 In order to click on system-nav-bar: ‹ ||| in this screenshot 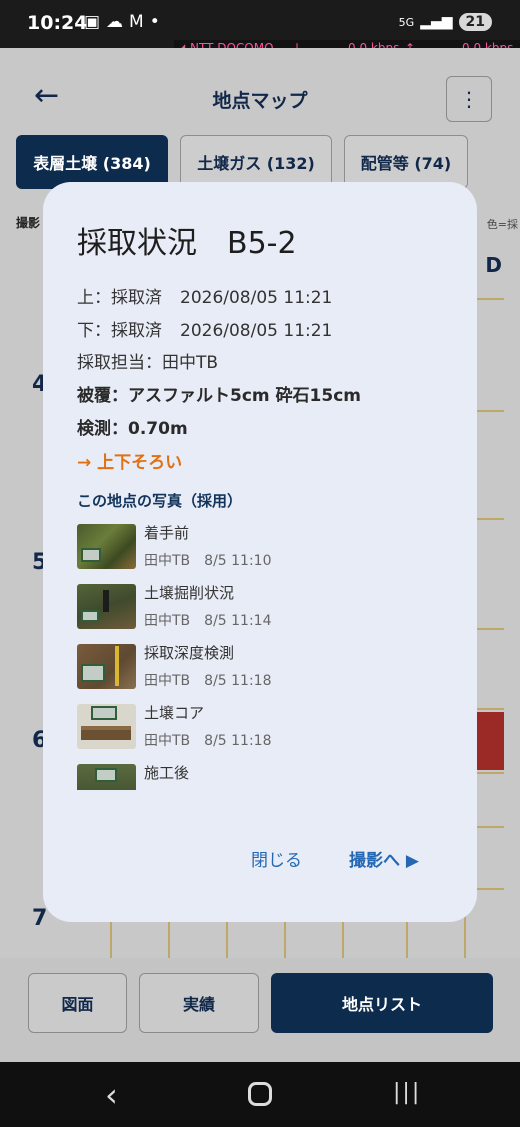, I will do `click(260, 1094)`.